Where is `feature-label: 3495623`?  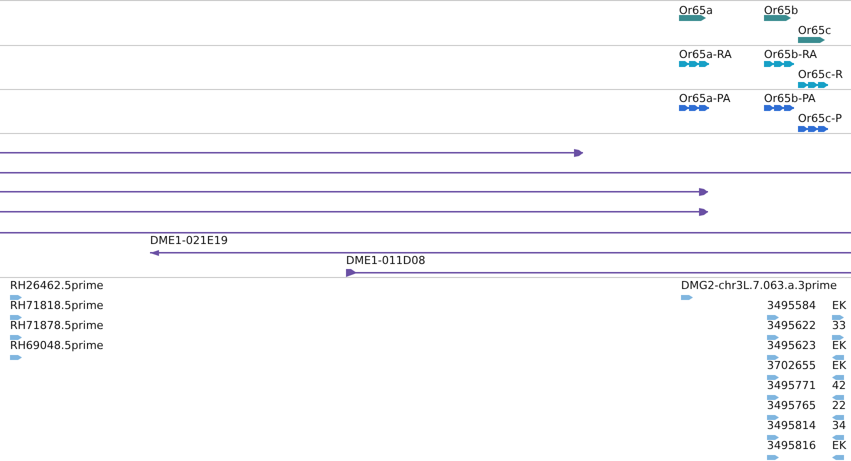 feature-label: 3495623 is located at coordinates (791, 345).